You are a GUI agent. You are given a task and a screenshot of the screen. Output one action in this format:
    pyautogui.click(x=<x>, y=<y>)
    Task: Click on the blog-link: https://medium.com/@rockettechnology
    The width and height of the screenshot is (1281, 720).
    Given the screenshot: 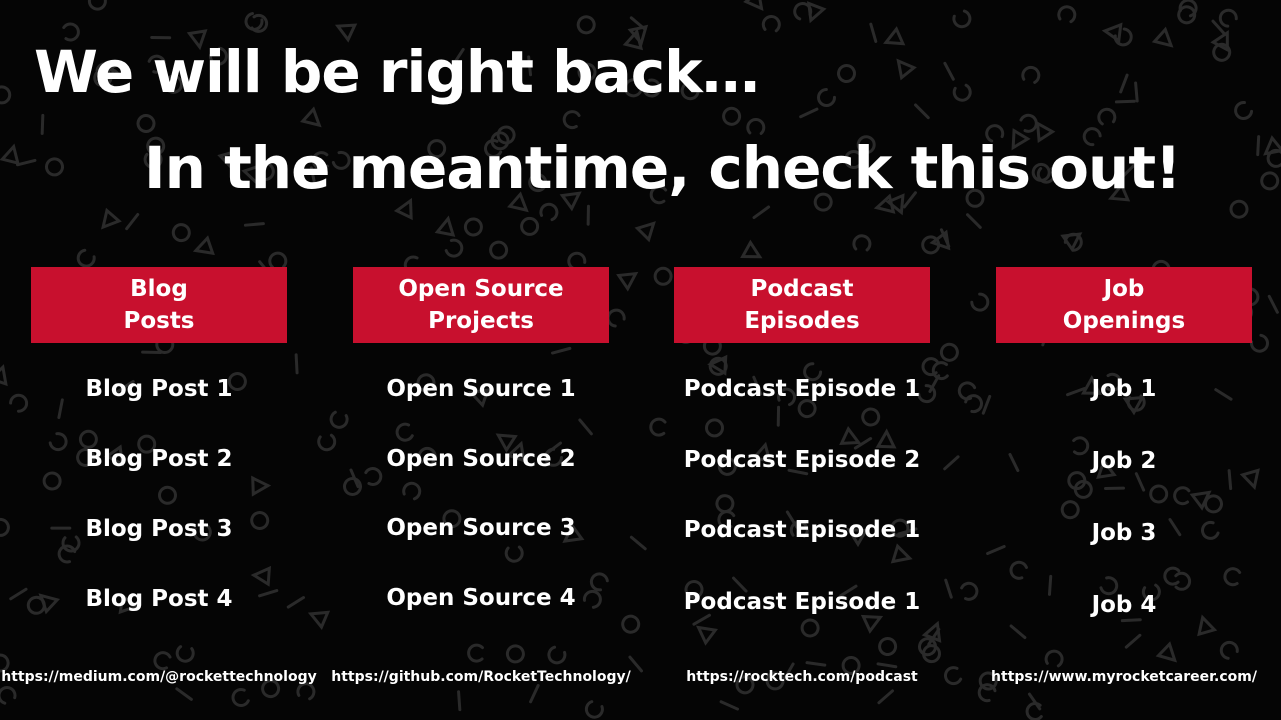 What is the action you would take?
    pyautogui.click(x=163, y=677)
    